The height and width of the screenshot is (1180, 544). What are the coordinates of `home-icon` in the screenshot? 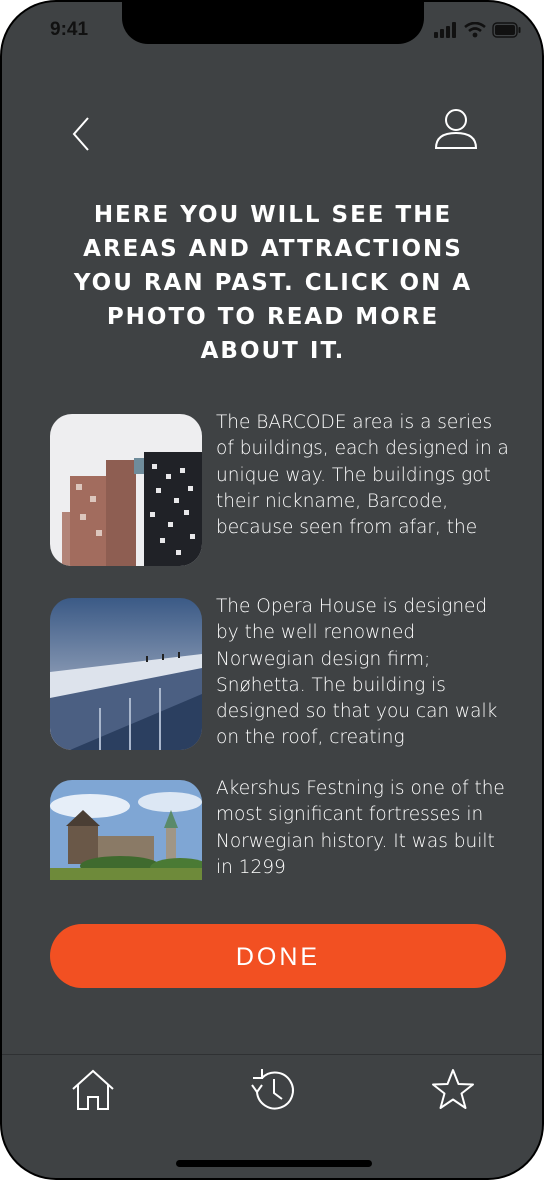 It's located at (93, 1090).